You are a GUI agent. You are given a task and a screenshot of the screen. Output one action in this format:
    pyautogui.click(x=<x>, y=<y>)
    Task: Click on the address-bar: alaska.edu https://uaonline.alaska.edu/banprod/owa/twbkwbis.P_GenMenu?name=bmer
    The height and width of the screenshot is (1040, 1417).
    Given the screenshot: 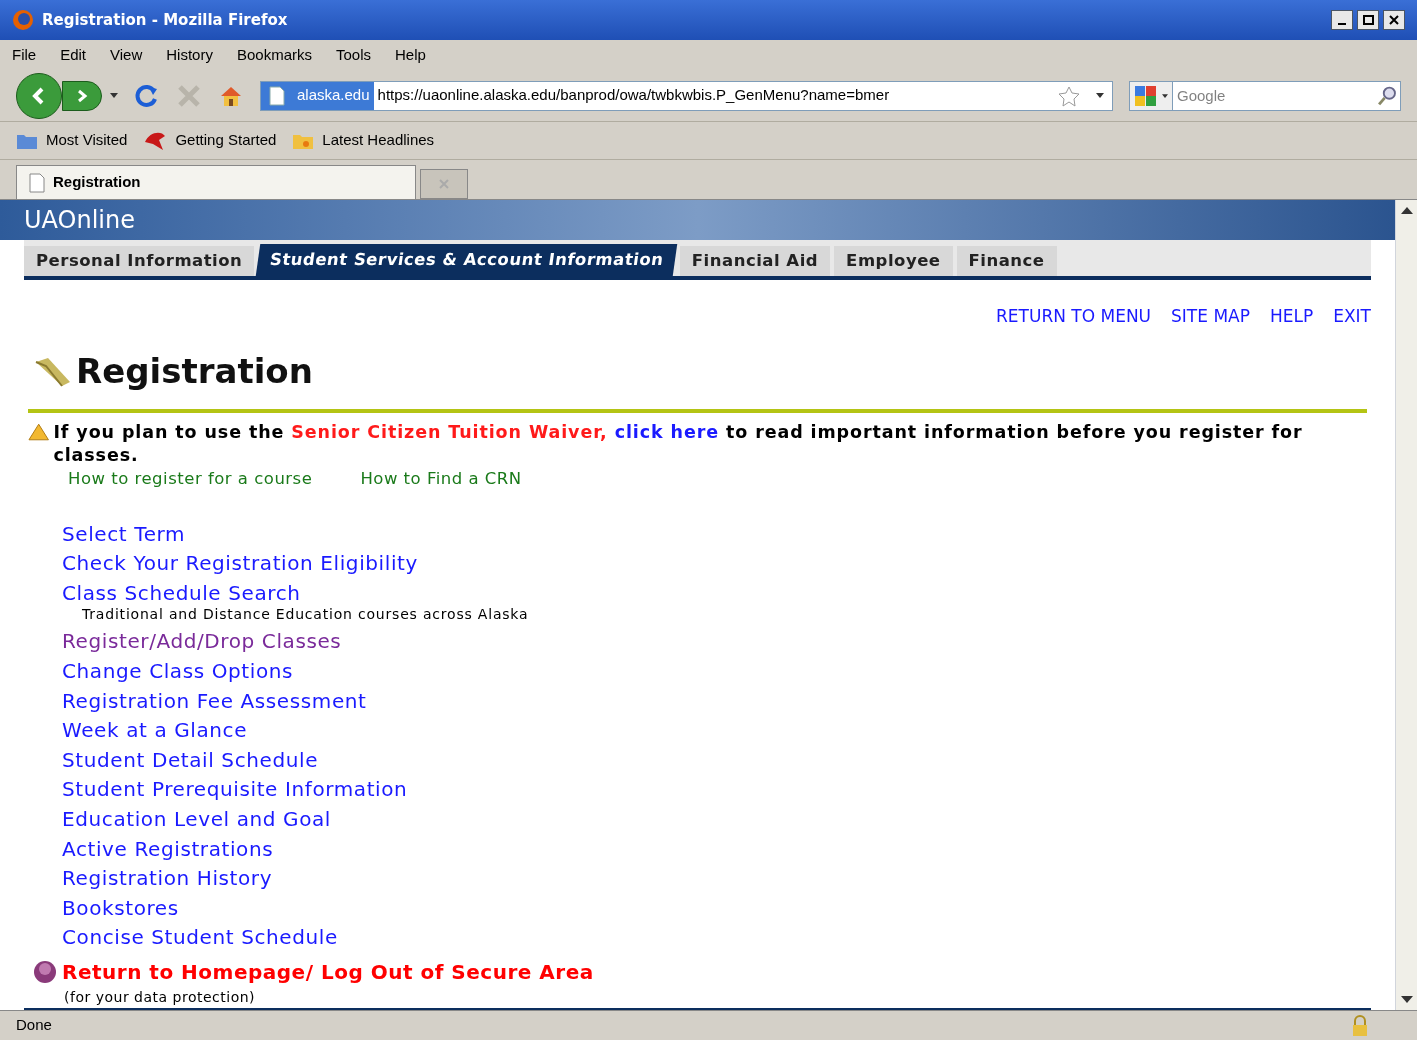 What is the action you would take?
    pyautogui.click(x=686, y=95)
    